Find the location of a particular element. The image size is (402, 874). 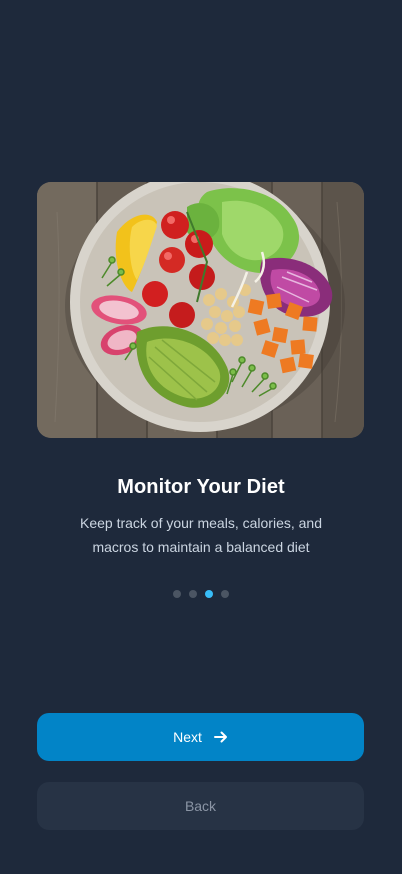

back-button: Back is located at coordinates (200, 806).